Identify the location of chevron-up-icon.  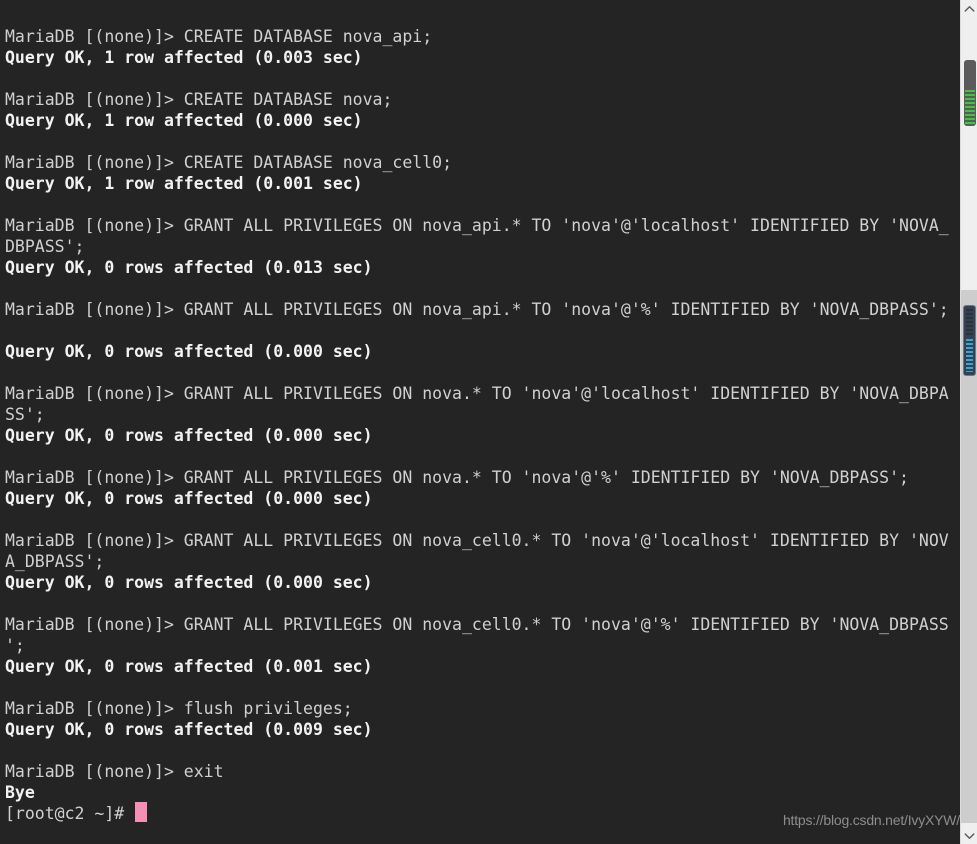
(969, 8).